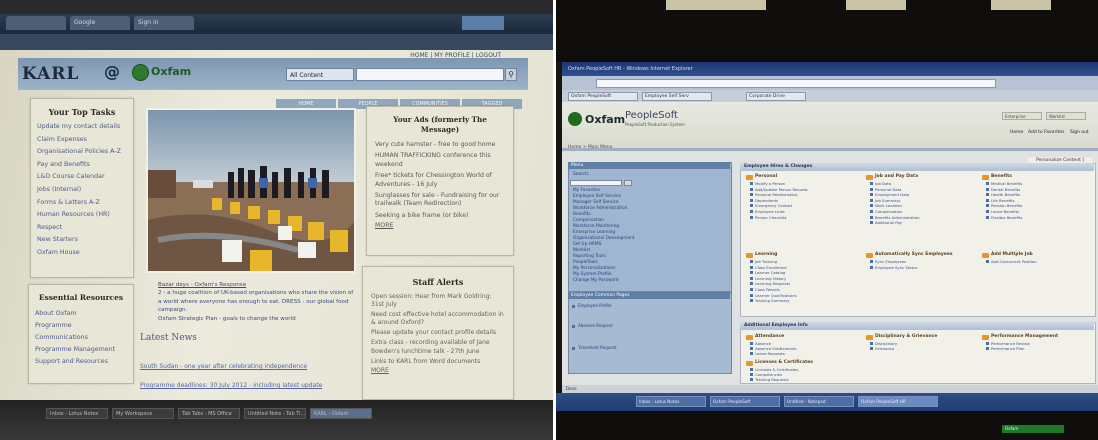  Describe the element at coordinates (628, 183) in the screenshot. I see `menu-search-button` at that location.